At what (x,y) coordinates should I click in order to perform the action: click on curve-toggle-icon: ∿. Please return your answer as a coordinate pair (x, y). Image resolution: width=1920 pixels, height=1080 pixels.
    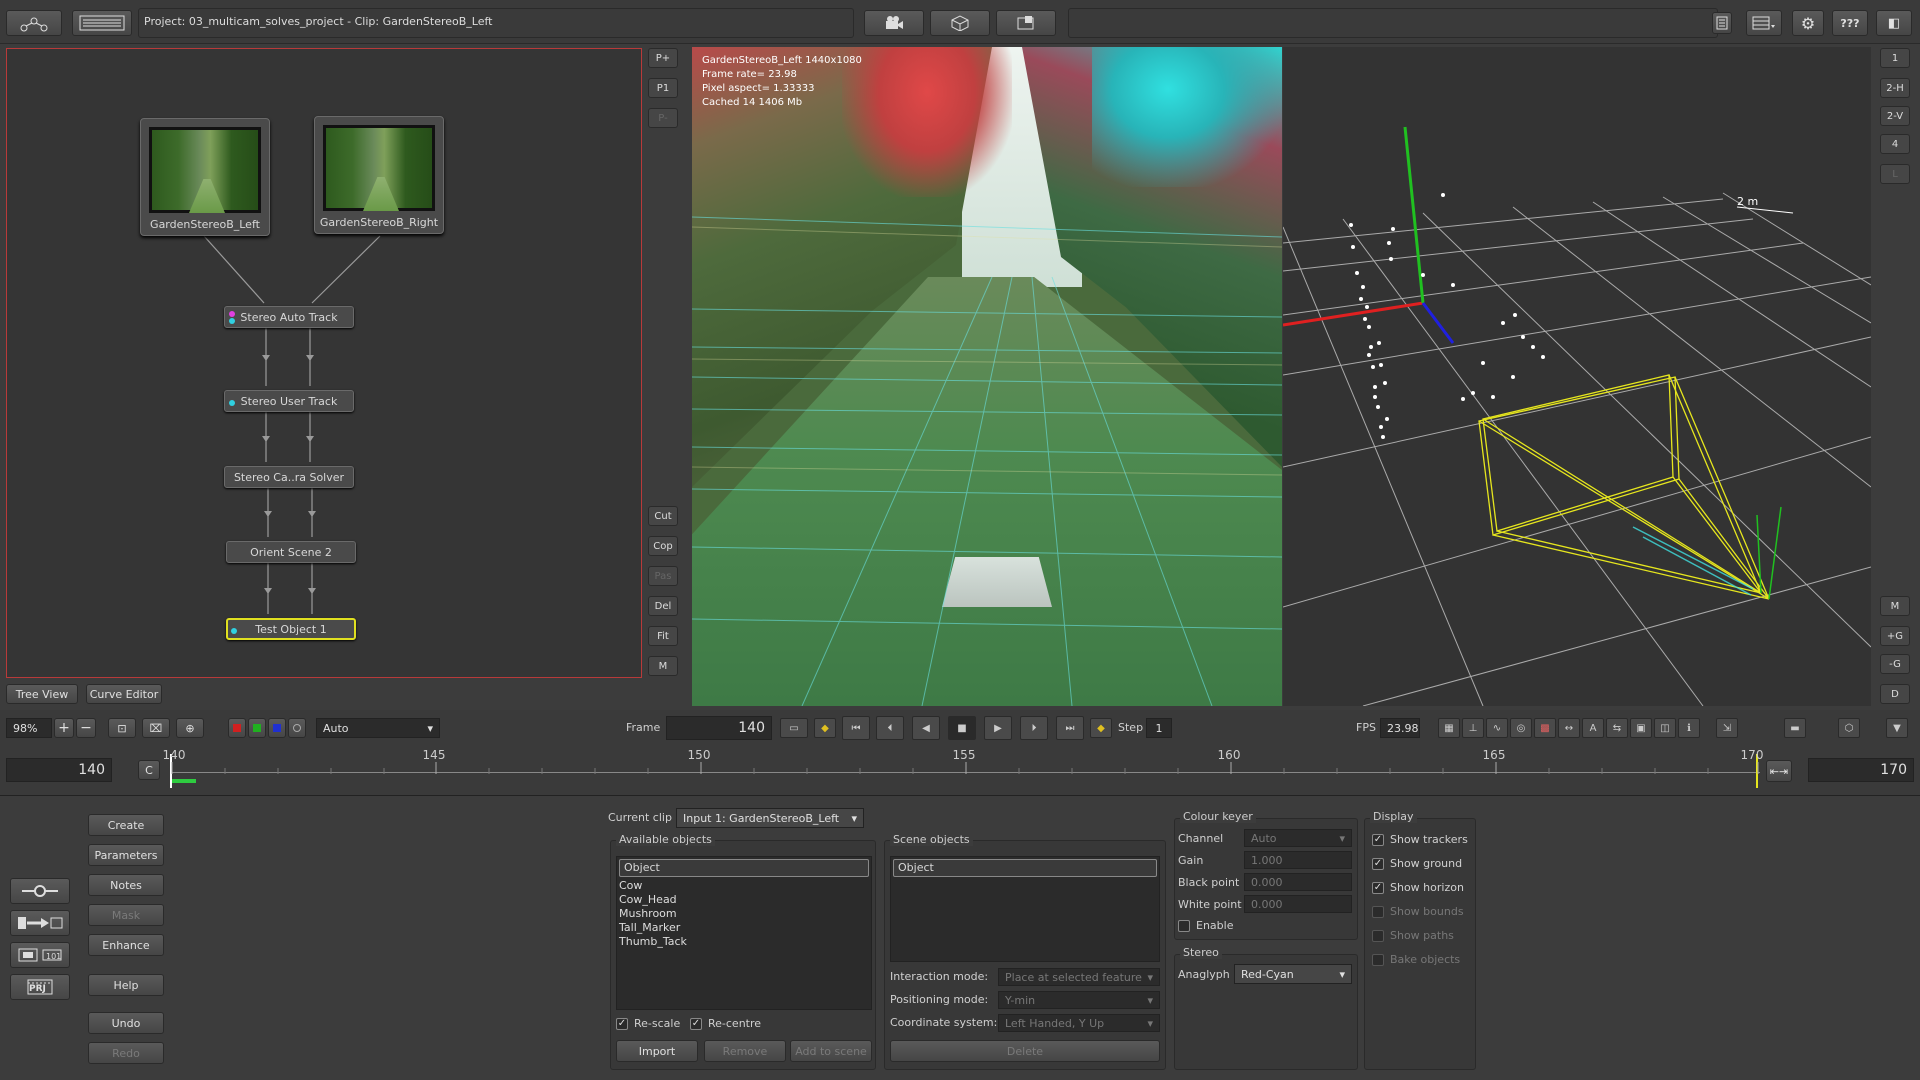
    Looking at the image, I should click on (1497, 728).